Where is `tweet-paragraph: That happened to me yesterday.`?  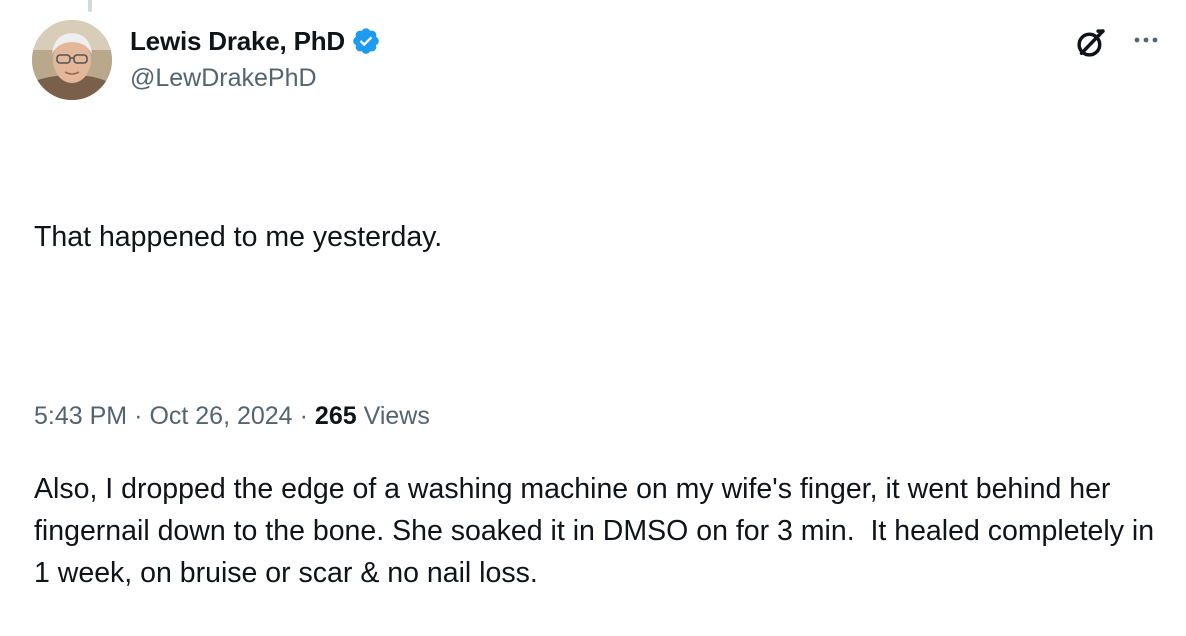 tweet-paragraph: That happened to me yesterday. is located at coordinates (238, 237).